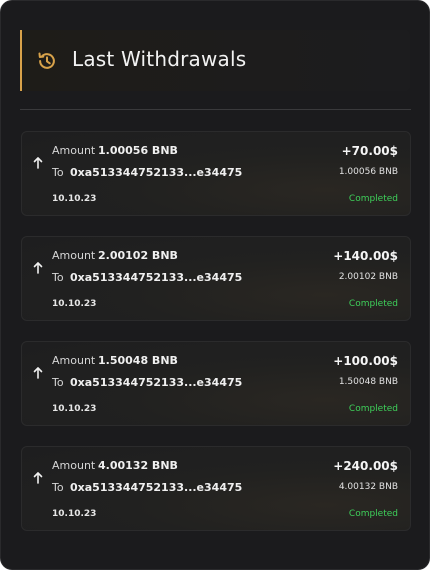 This screenshot has height=570, width=430. I want to click on usd-amount: +100.00$, so click(365, 361).